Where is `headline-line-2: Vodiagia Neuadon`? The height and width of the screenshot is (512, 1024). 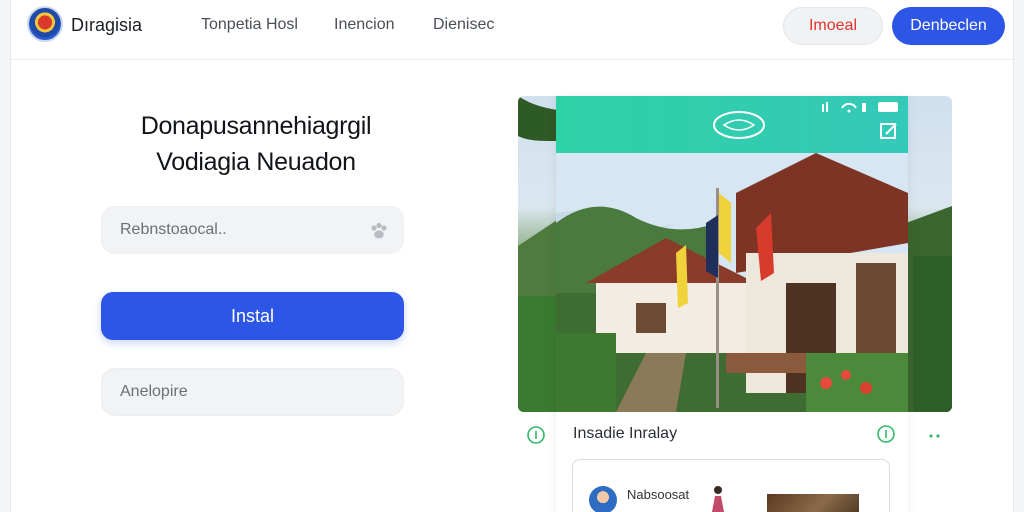
headline-line-2: Vodiagia Neuadon is located at coordinates (256, 162).